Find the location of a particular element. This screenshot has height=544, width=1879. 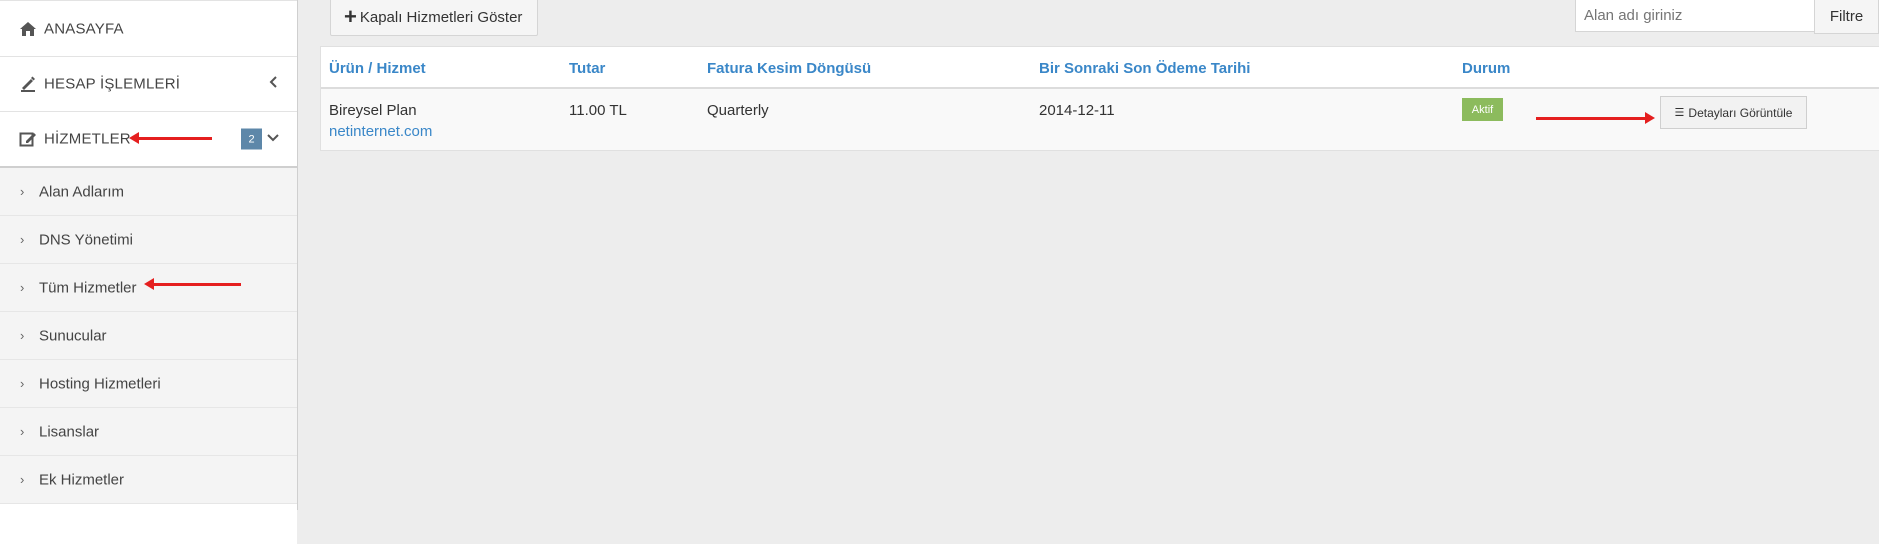

sidebar-item-label: Ek Hizmetler is located at coordinates (82, 479).